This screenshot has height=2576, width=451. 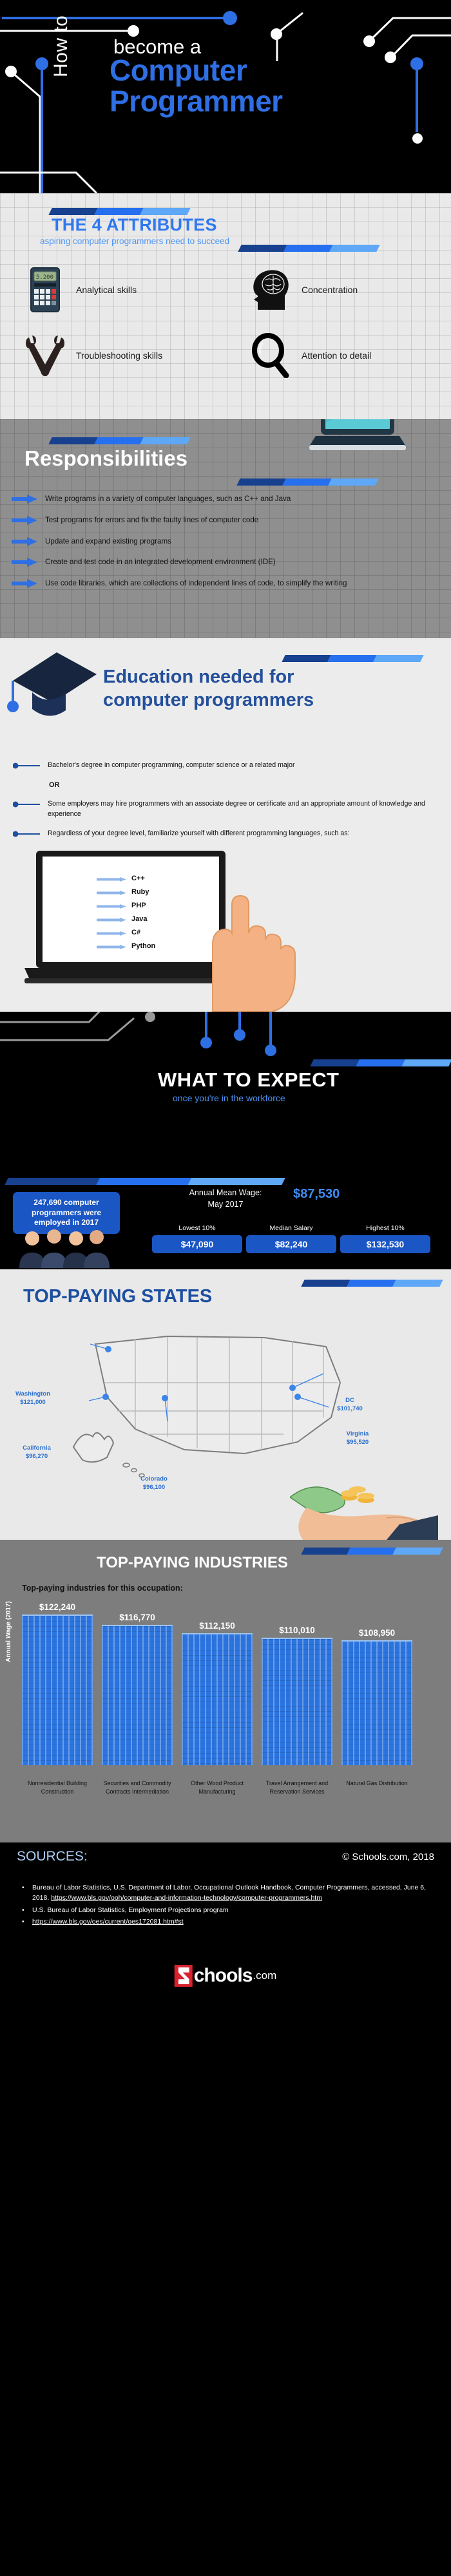 I want to click on attribute-item-troubleshooting: Troubleshooting skills, so click(x=112, y=355).